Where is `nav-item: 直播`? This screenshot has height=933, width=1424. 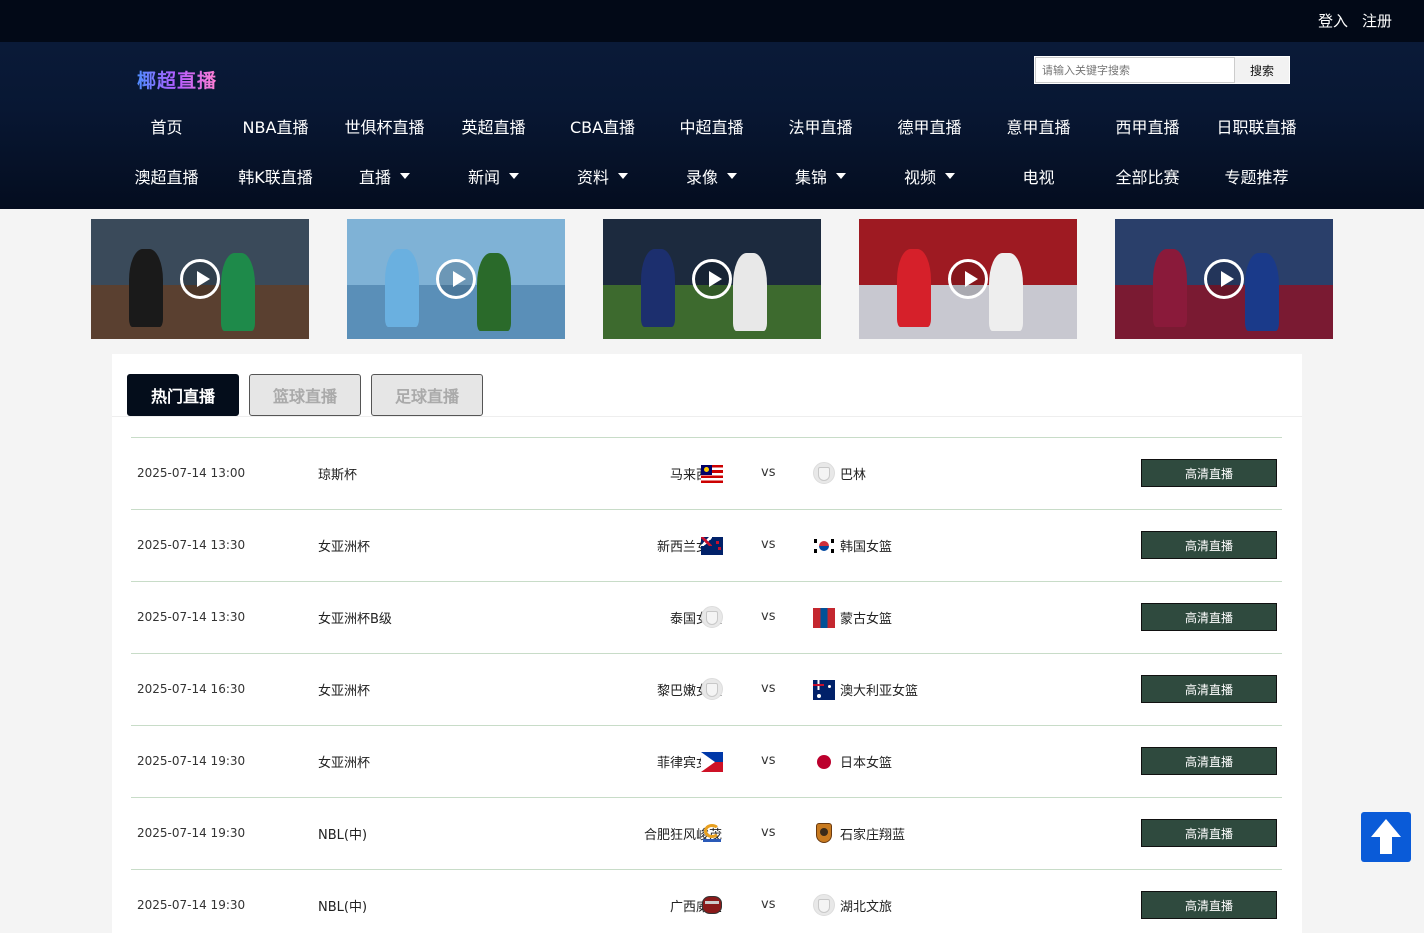 nav-item: 直播 is located at coordinates (384, 176).